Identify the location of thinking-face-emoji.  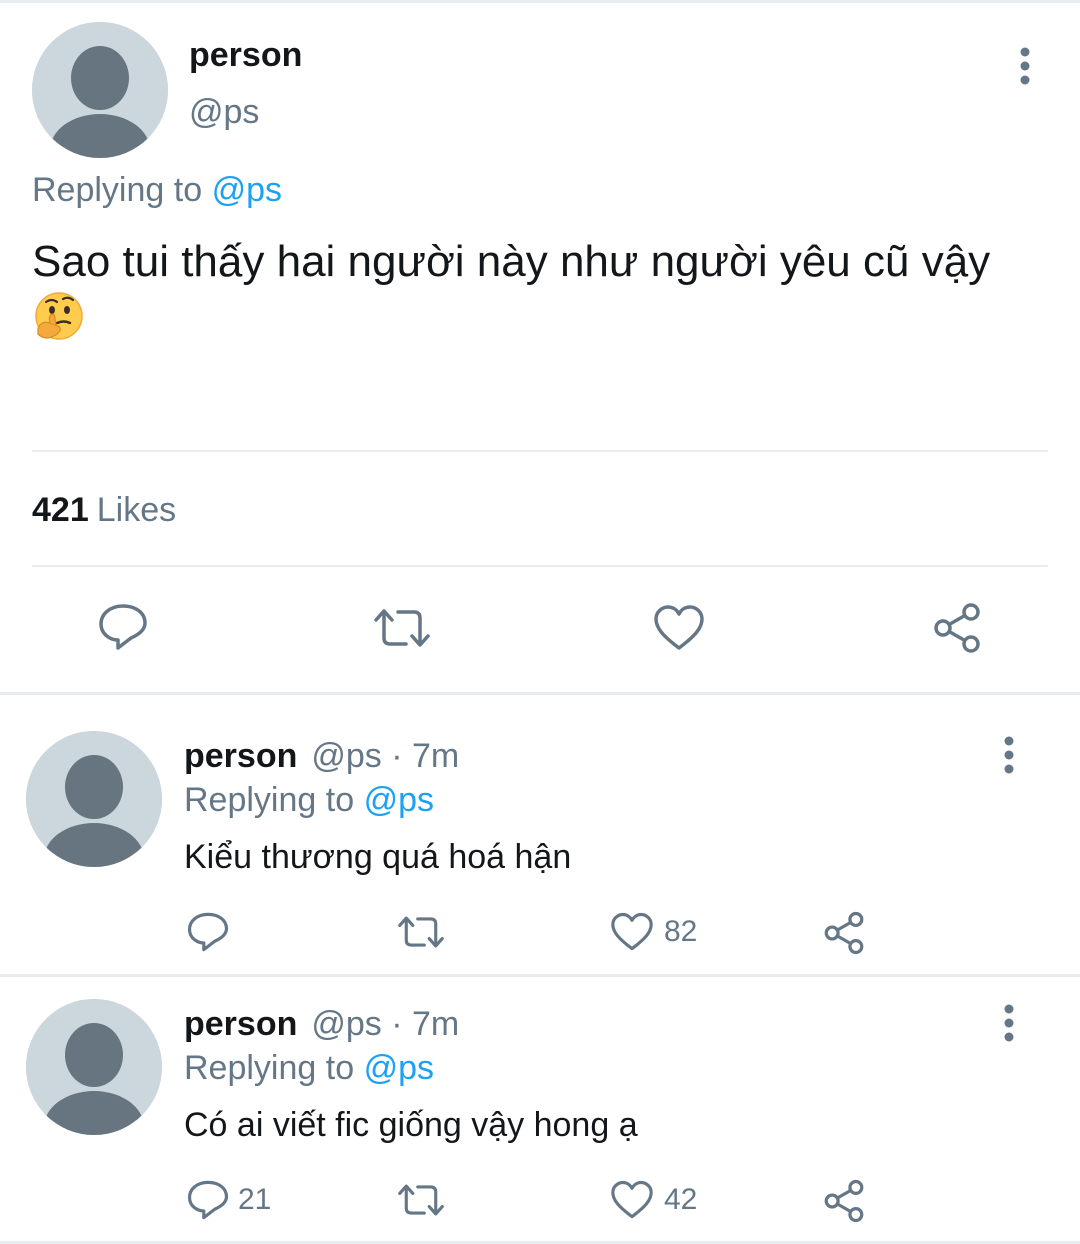
(59, 317).